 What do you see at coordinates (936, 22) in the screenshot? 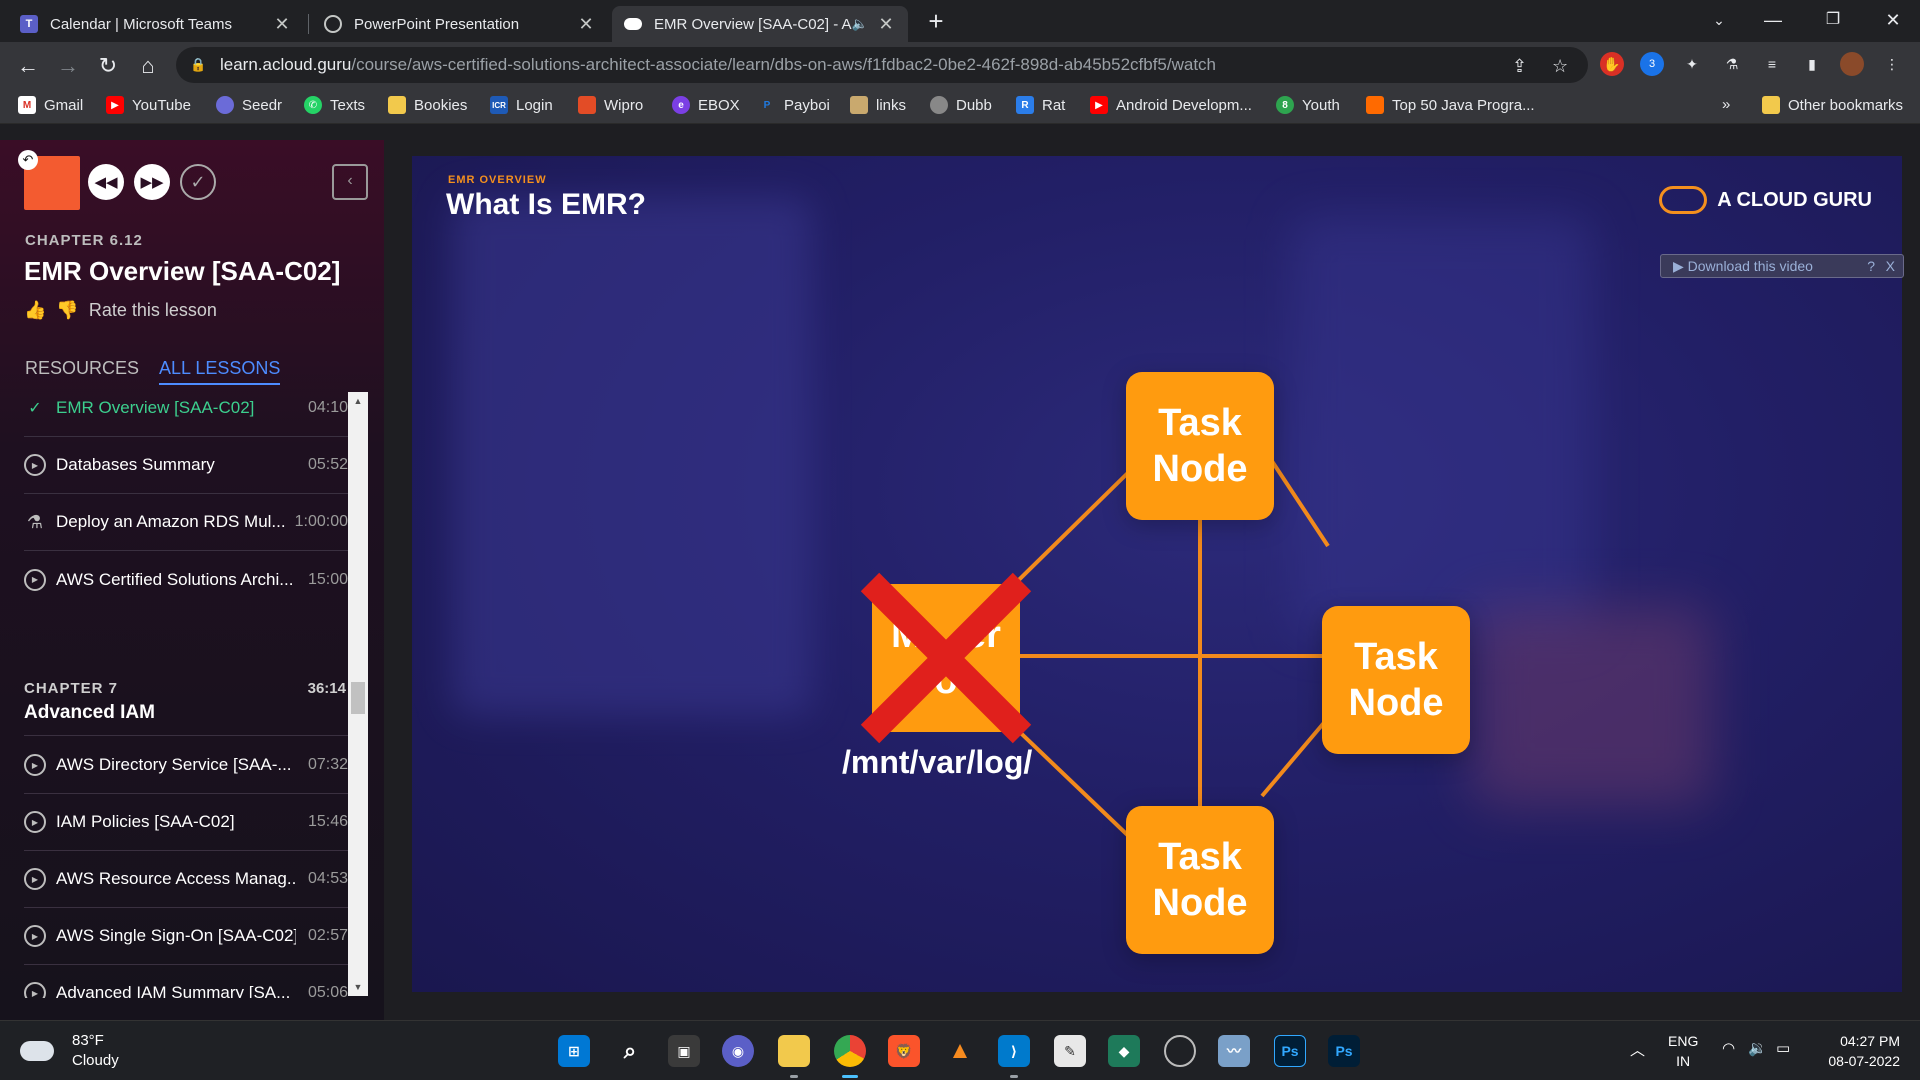
I see `new-tab-button: +` at bounding box center [936, 22].